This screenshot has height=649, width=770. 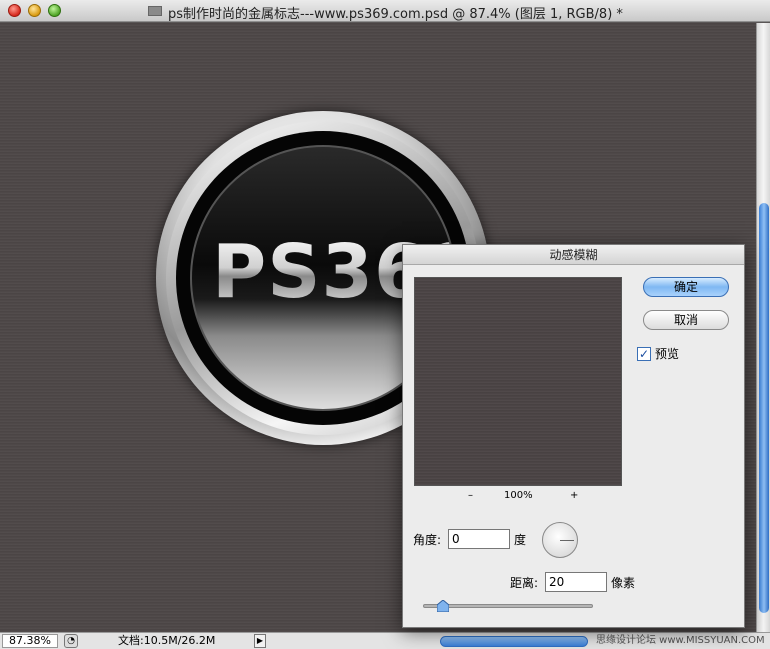 What do you see at coordinates (573, 255) in the screenshot?
I see `dialog-title: 动感模糊` at bounding box center [573, 255].